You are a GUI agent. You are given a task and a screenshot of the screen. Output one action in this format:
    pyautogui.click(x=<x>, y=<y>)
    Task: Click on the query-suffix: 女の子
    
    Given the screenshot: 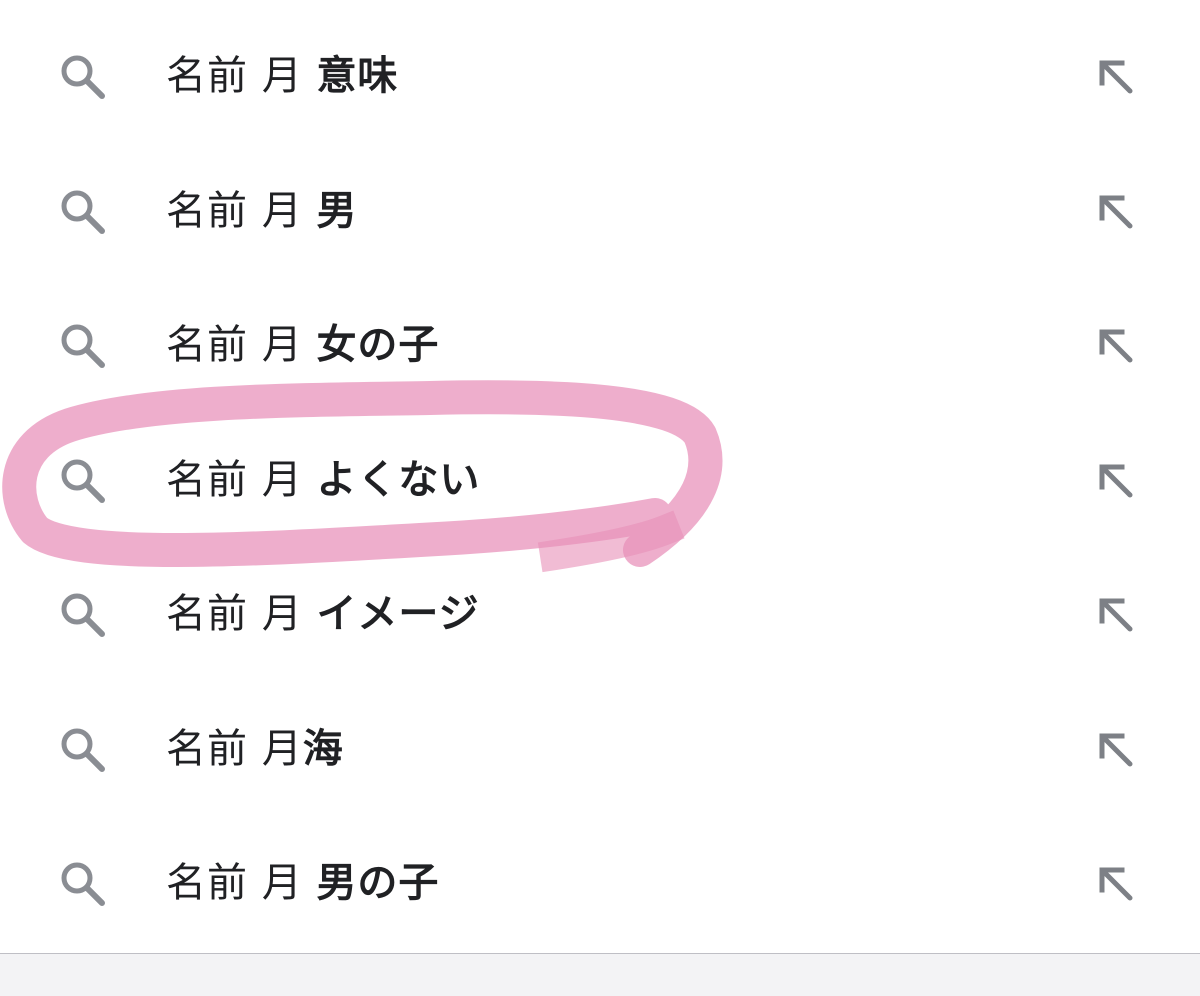 What is the action you would take?
    pyautogui.click(x=378, y=345)
    